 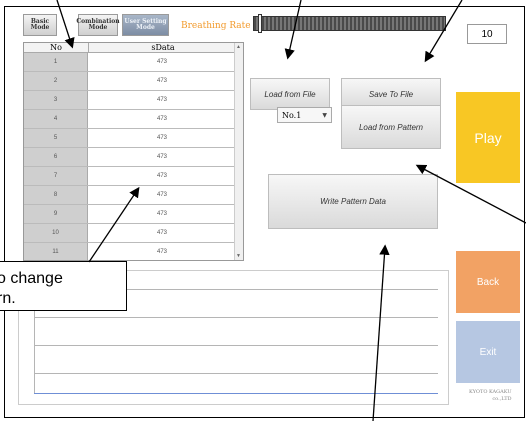 I want to click on table-row: 1 473, so click(x=133, y=62).